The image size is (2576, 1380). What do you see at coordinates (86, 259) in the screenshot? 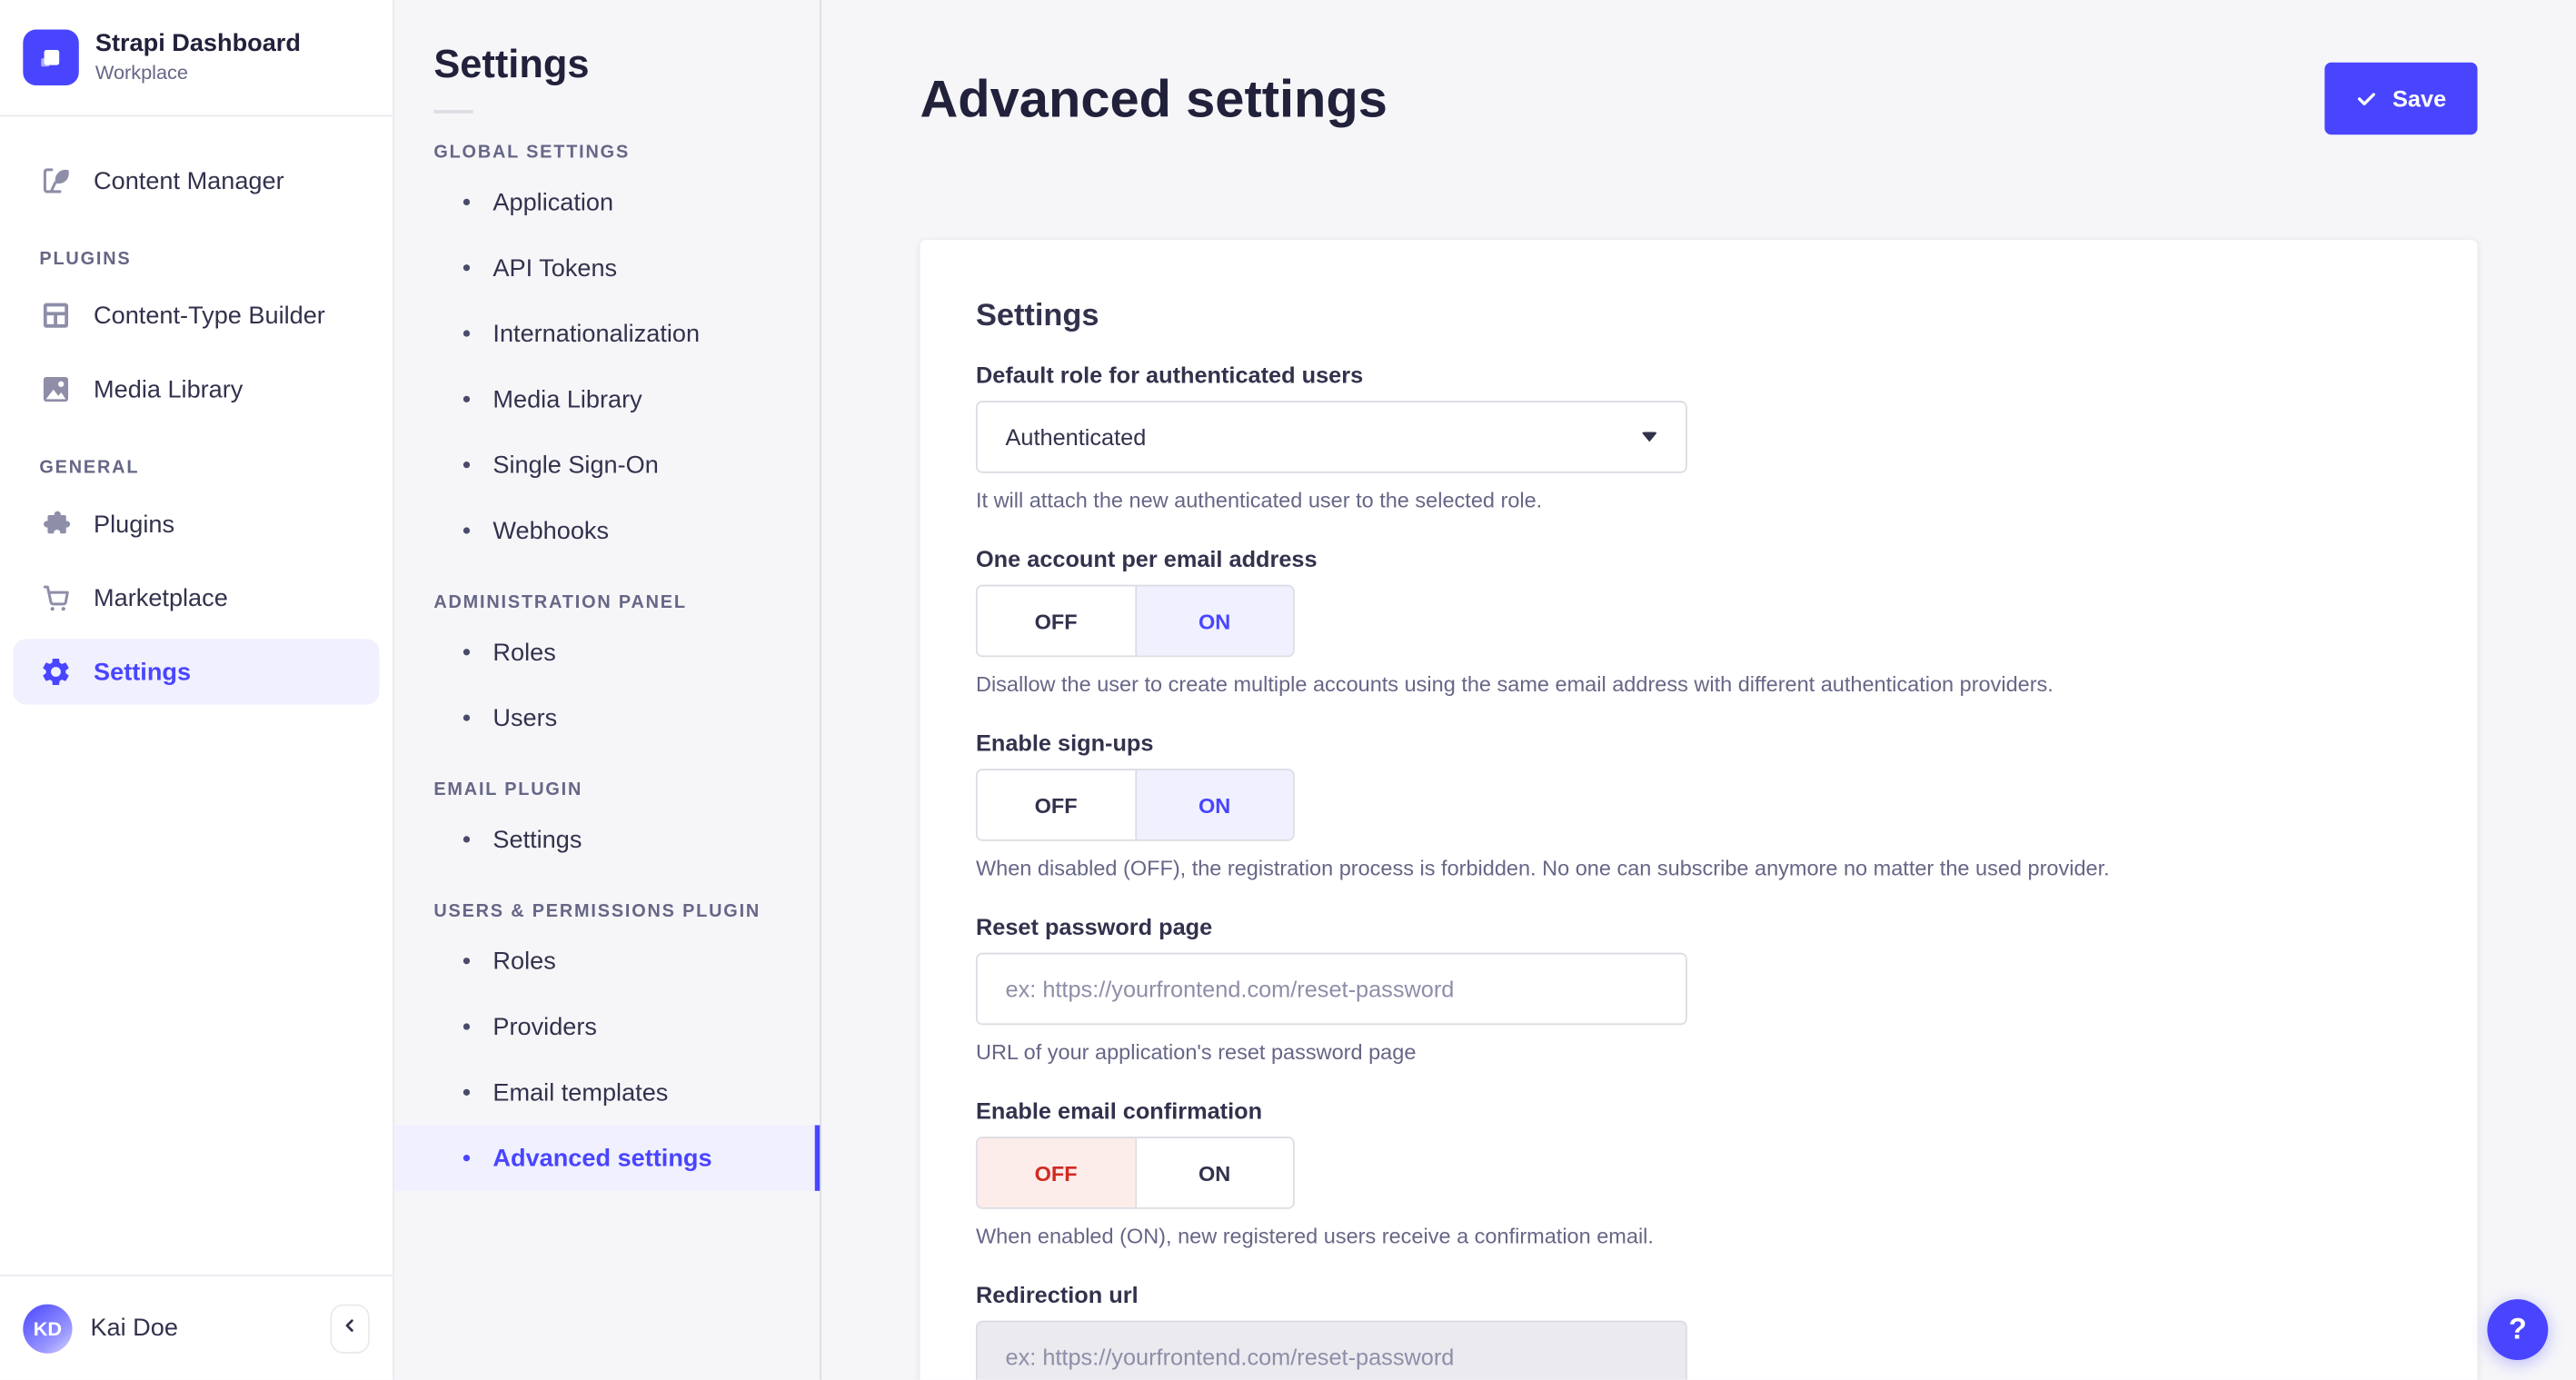
I see `sidebar-section-plugins: PLUGINS` at bounding box center [86, 259].